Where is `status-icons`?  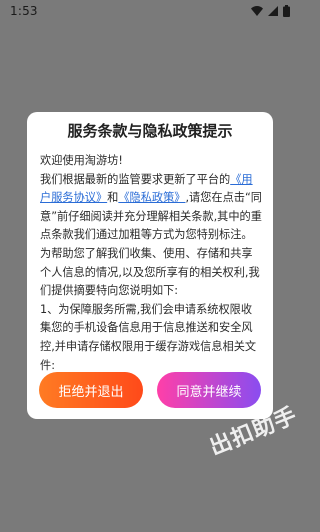
status-icons is located at coordinates (270, 11).